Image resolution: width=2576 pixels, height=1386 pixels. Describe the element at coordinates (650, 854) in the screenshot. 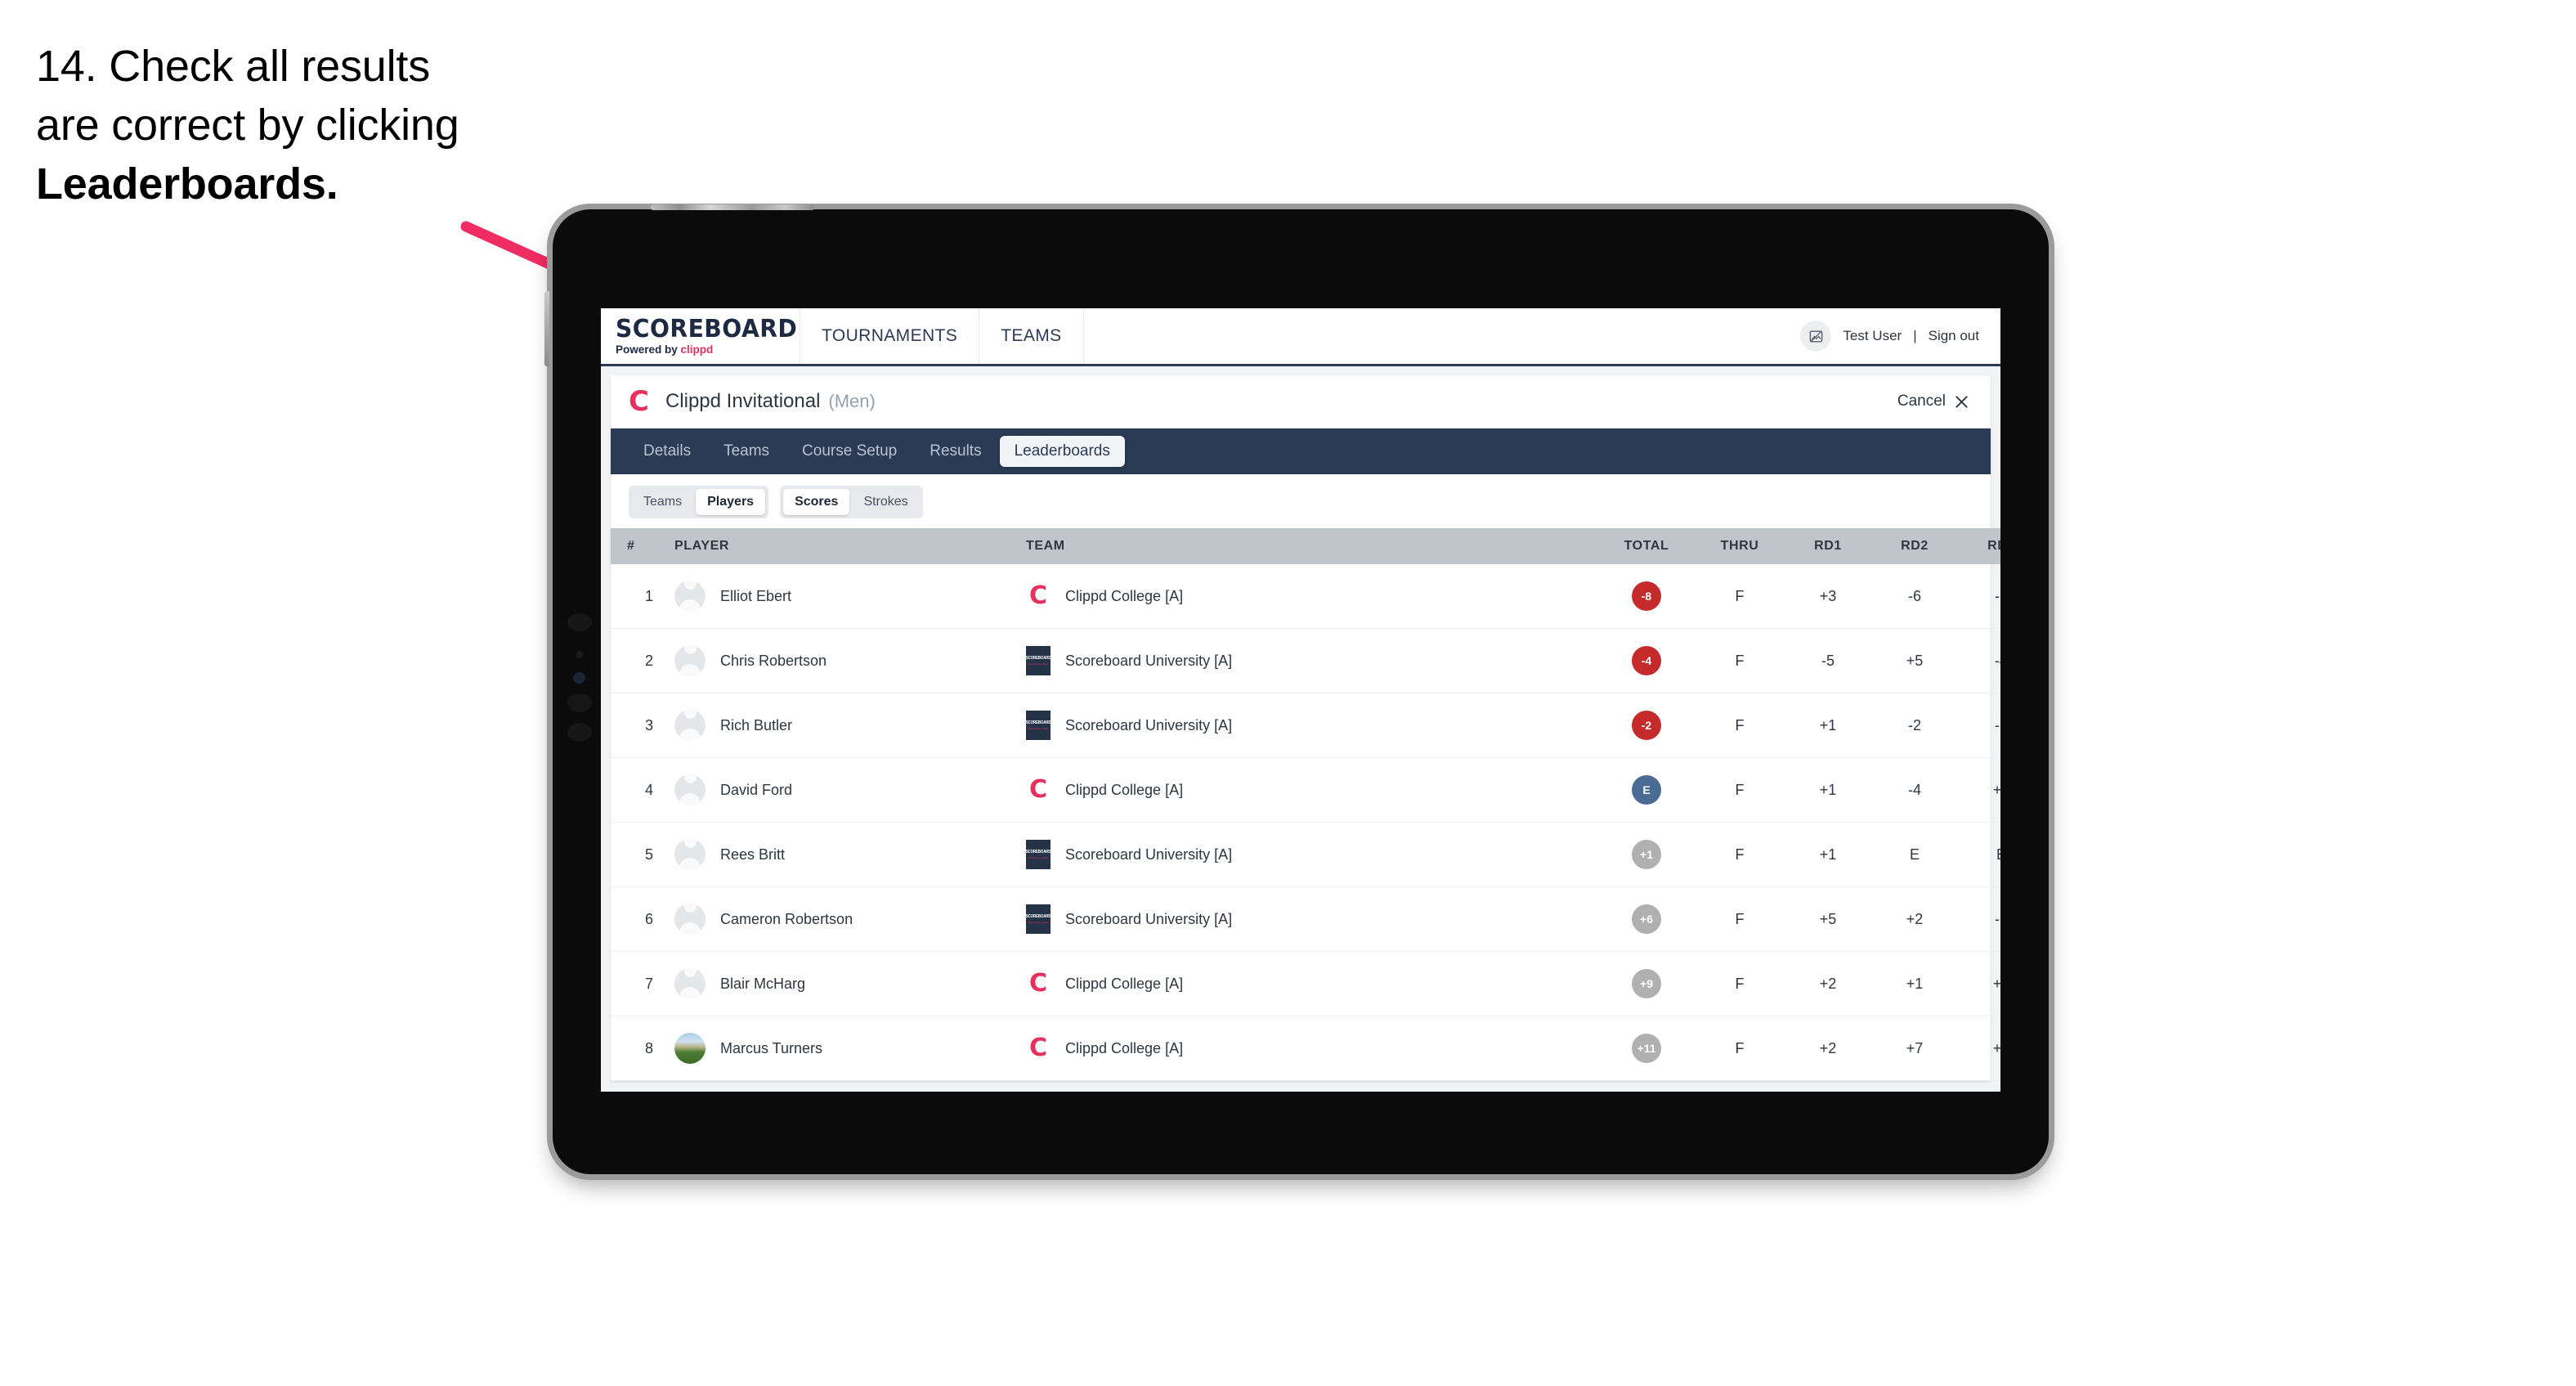

I see `cell-rank: 5` at that location.